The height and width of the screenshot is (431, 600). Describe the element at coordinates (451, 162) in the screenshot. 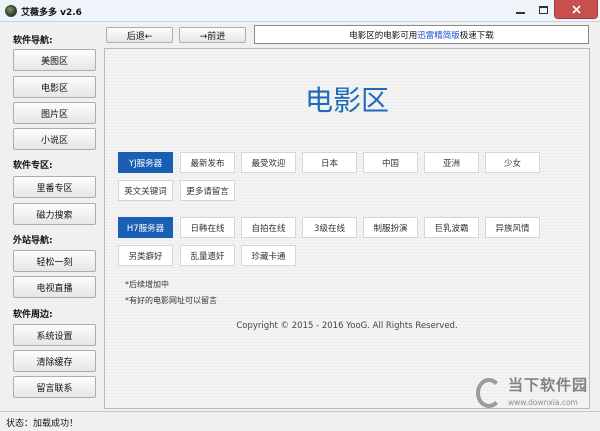

I see `tag-asia: 亚洲` at that location.